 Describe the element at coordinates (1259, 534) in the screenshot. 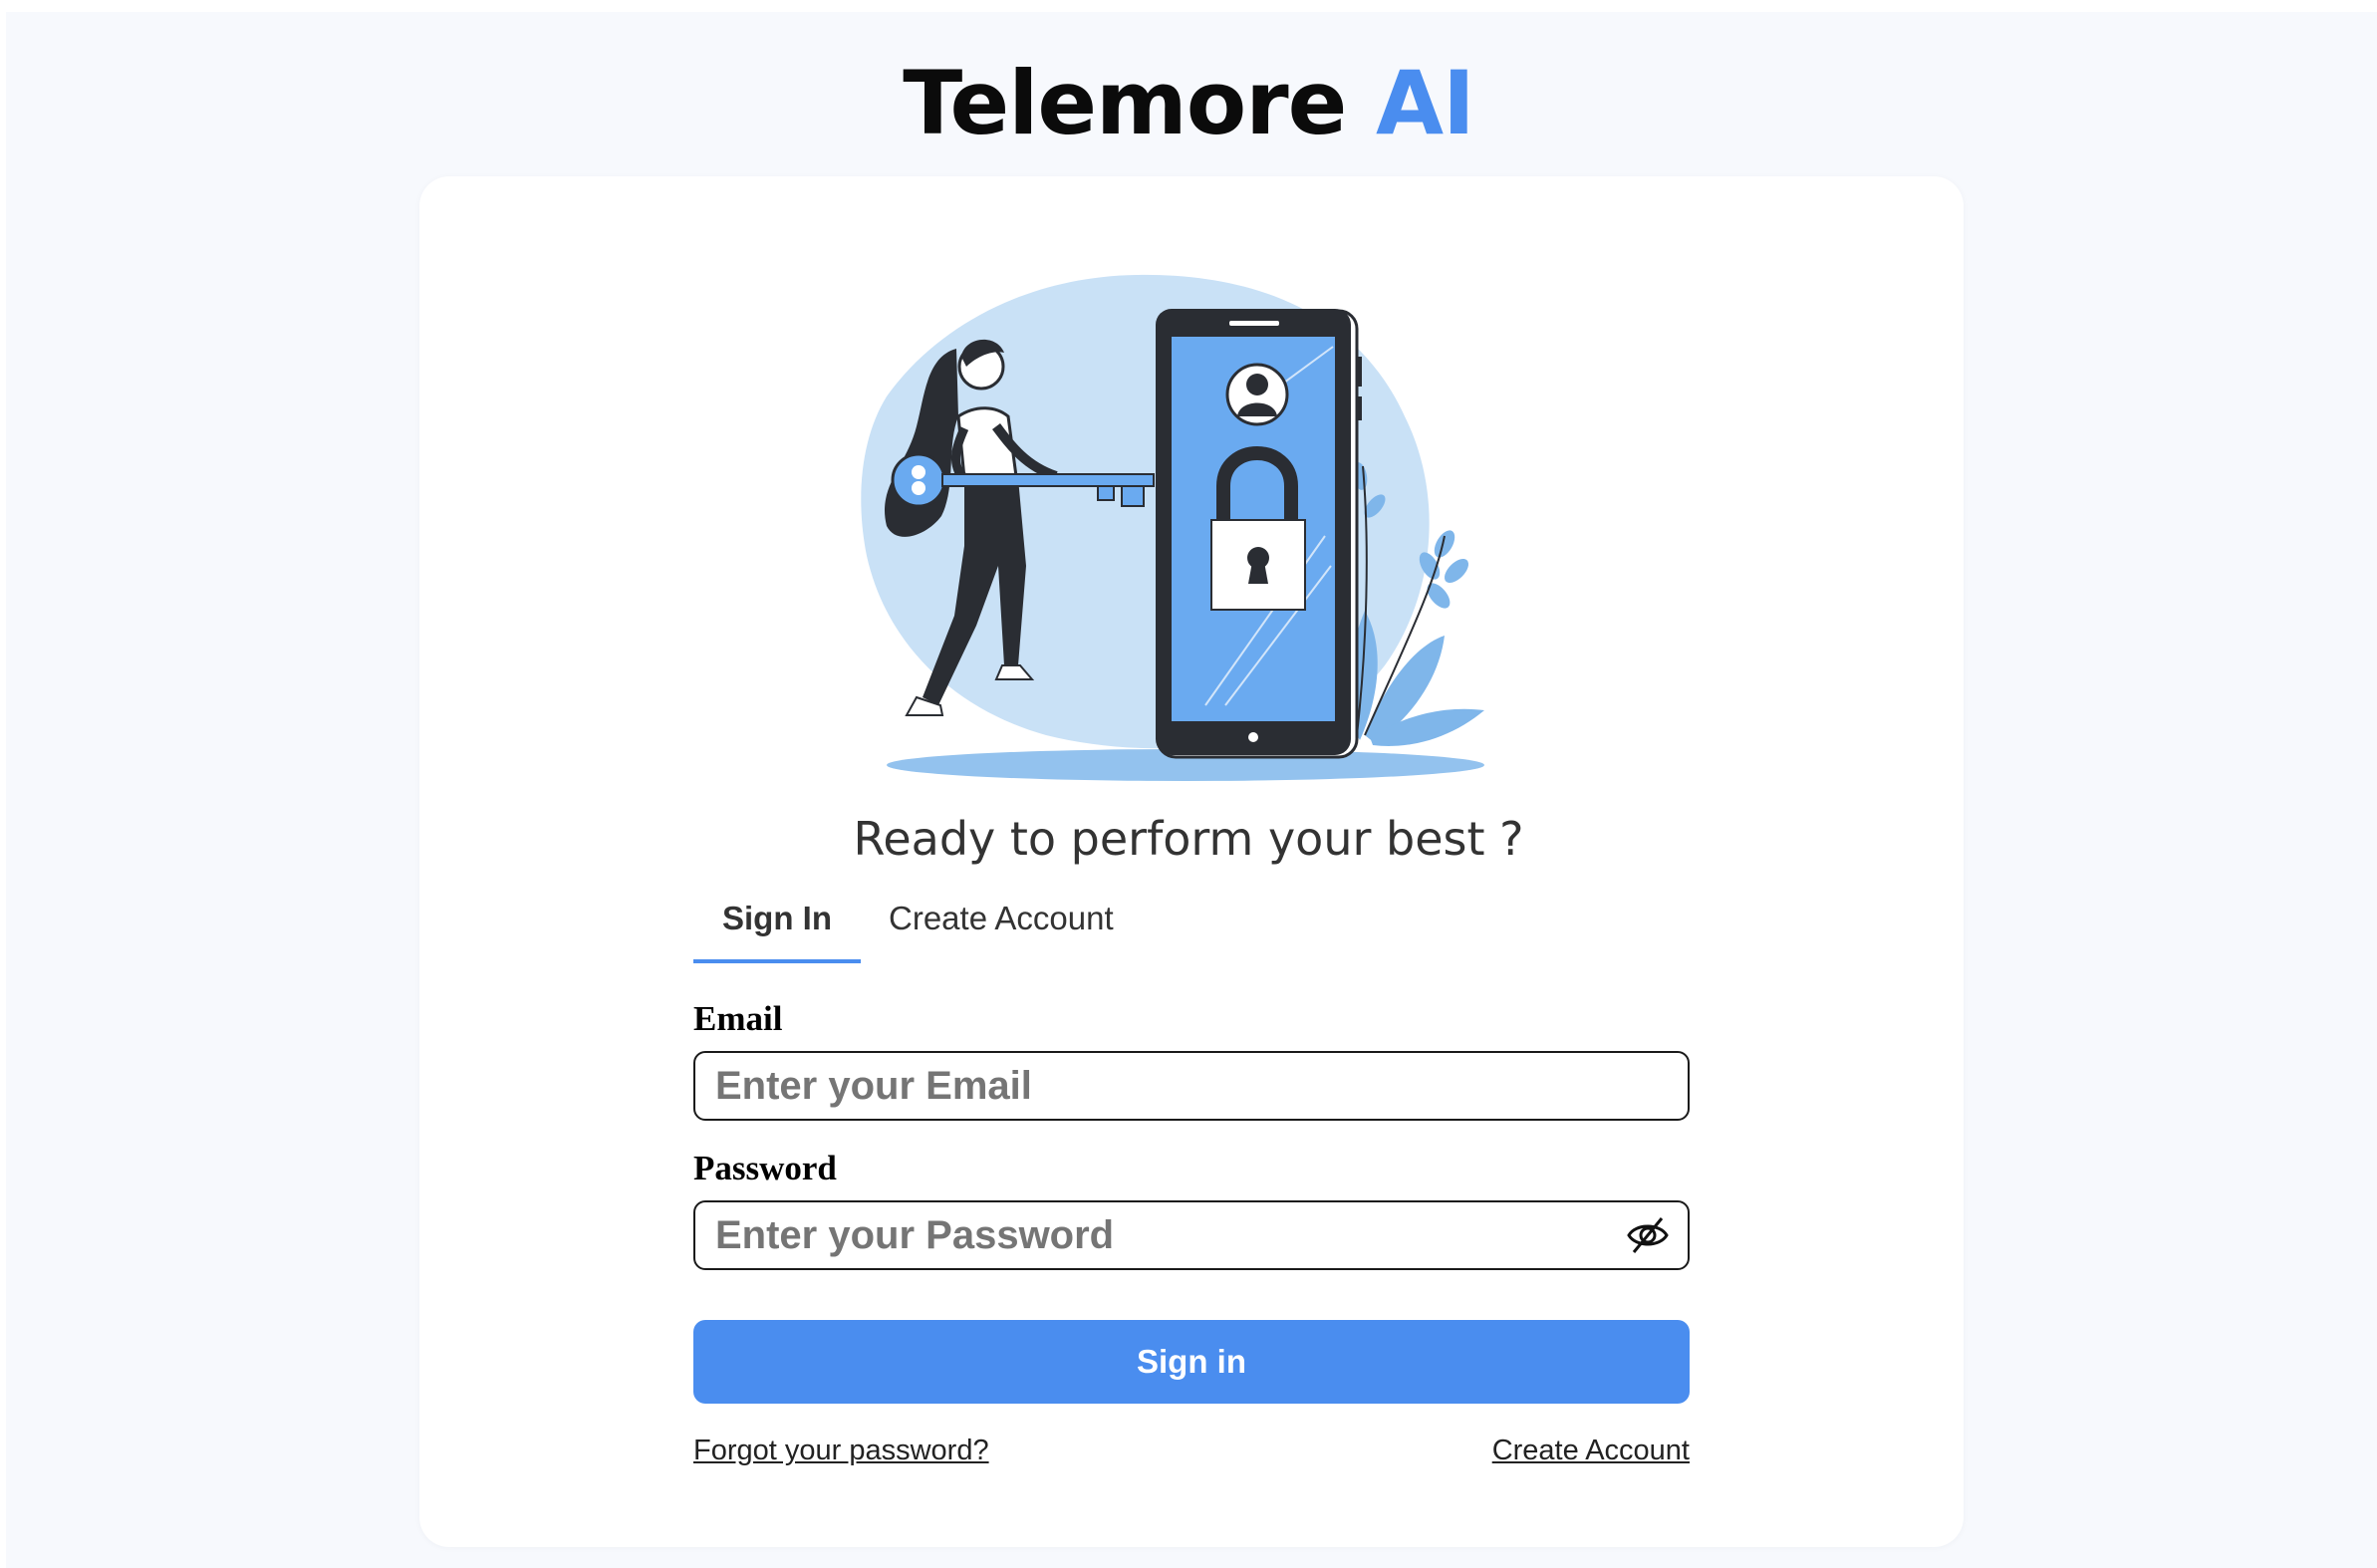

I see `phone` at that location.